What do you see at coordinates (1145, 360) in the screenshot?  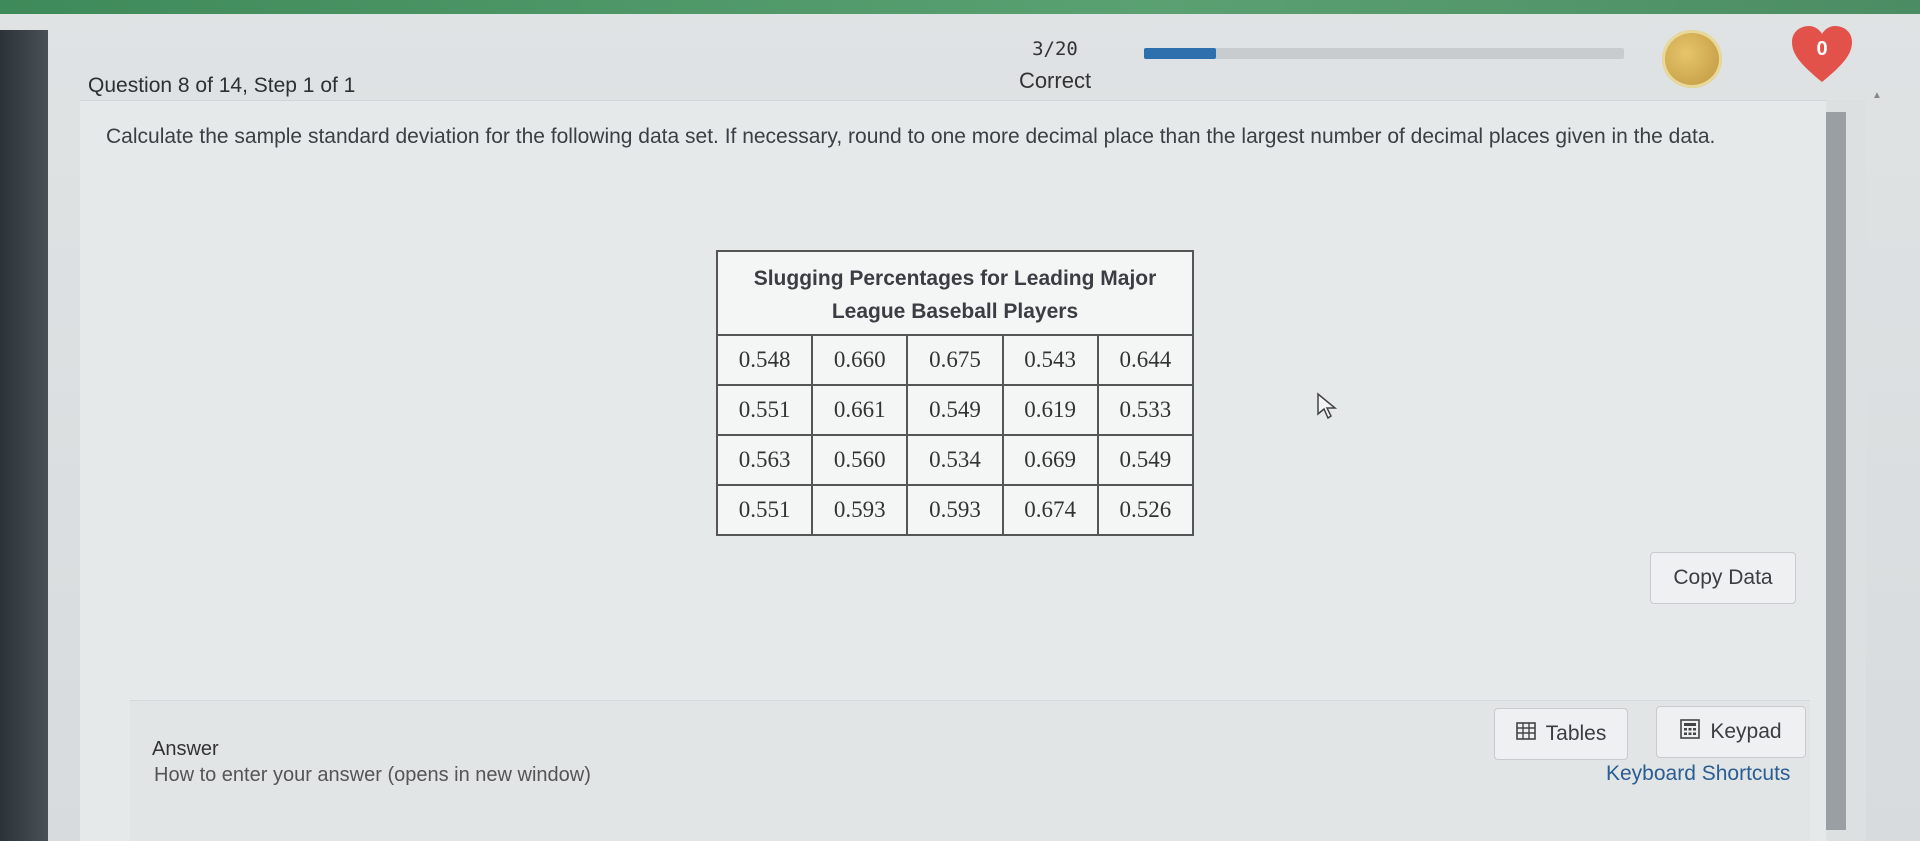 I see `table-cell: 0.644` at bounding box center [1145, 360].